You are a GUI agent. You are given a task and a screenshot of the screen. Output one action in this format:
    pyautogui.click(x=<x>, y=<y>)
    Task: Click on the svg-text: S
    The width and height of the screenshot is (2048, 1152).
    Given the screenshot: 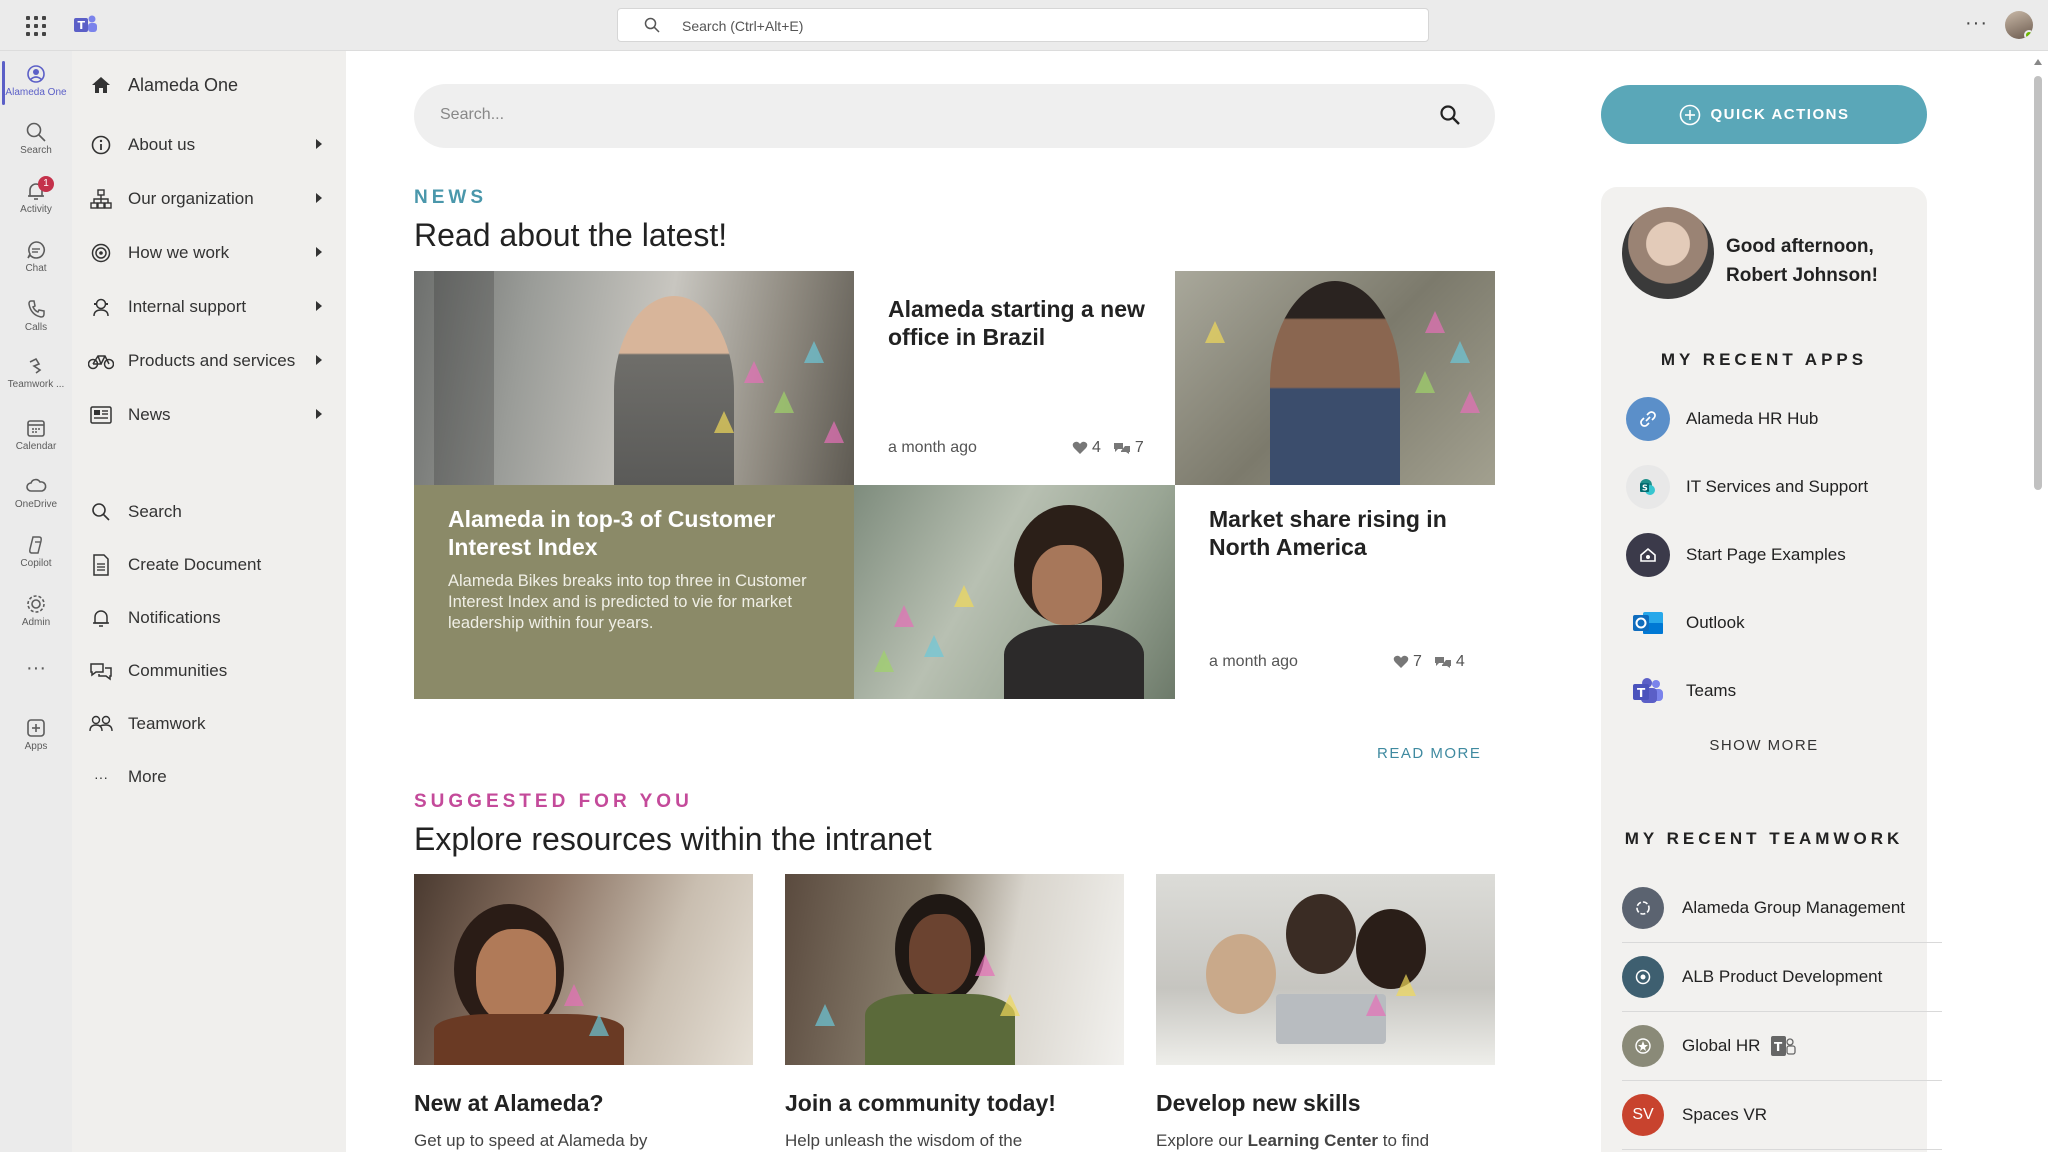 What is the action you would take?
    pyautogui.click(x=1645, y=488)
    